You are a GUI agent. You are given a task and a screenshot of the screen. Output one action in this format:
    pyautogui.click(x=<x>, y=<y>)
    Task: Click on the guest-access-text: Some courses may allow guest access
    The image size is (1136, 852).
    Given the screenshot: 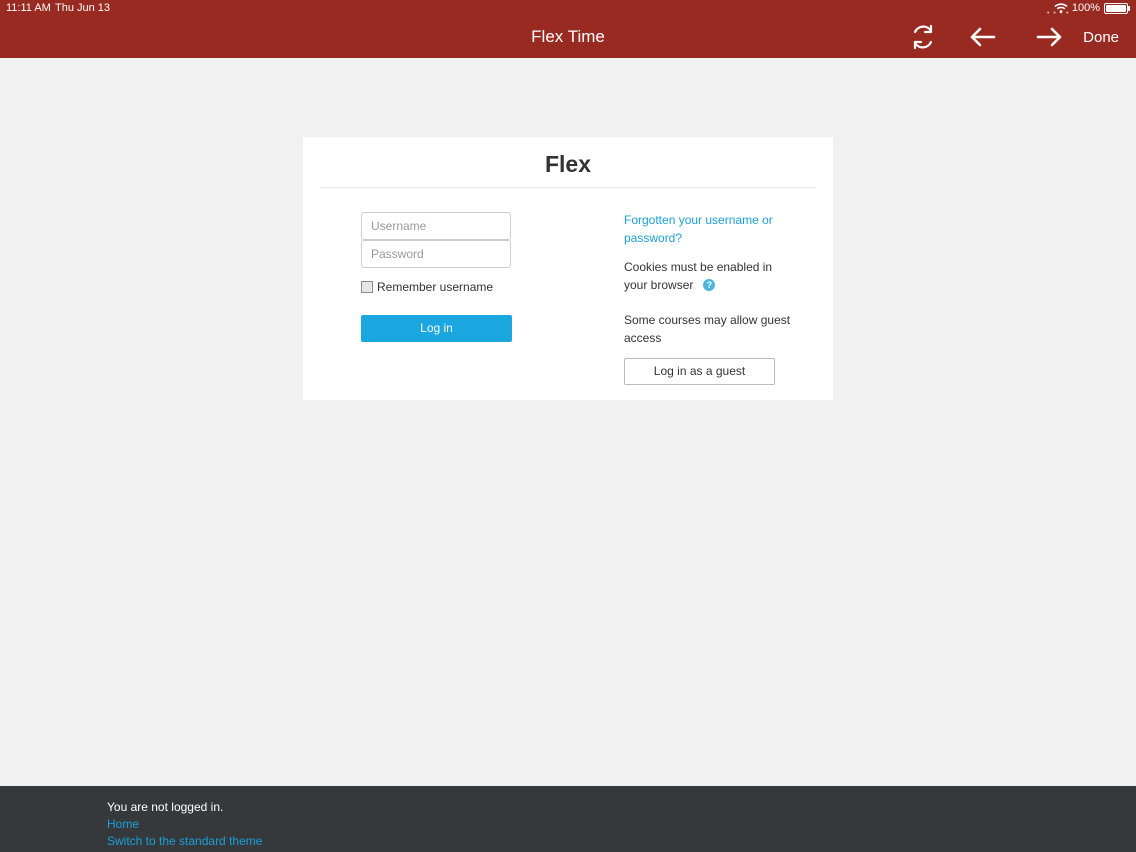 What is the action you would take?
    pyautogui.click(x=707, y=329)
    